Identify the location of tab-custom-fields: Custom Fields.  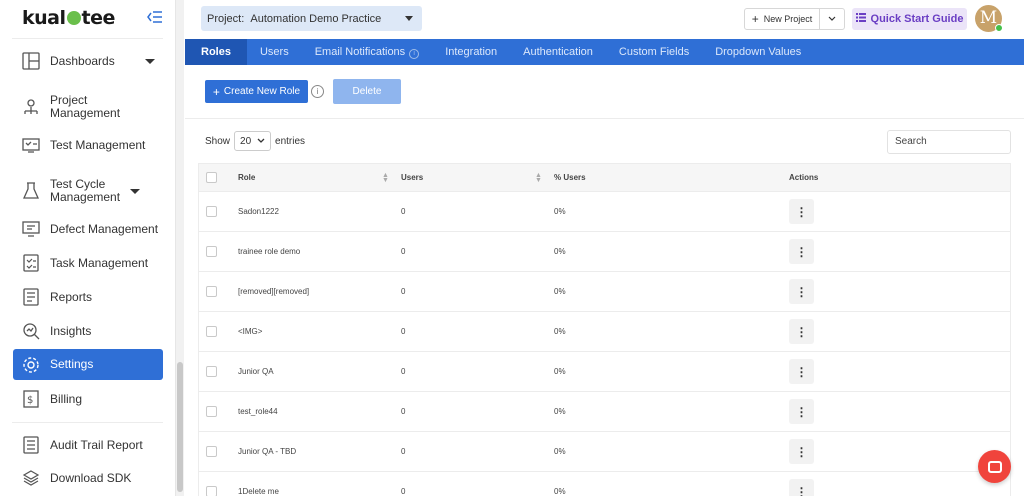
(654, 52).